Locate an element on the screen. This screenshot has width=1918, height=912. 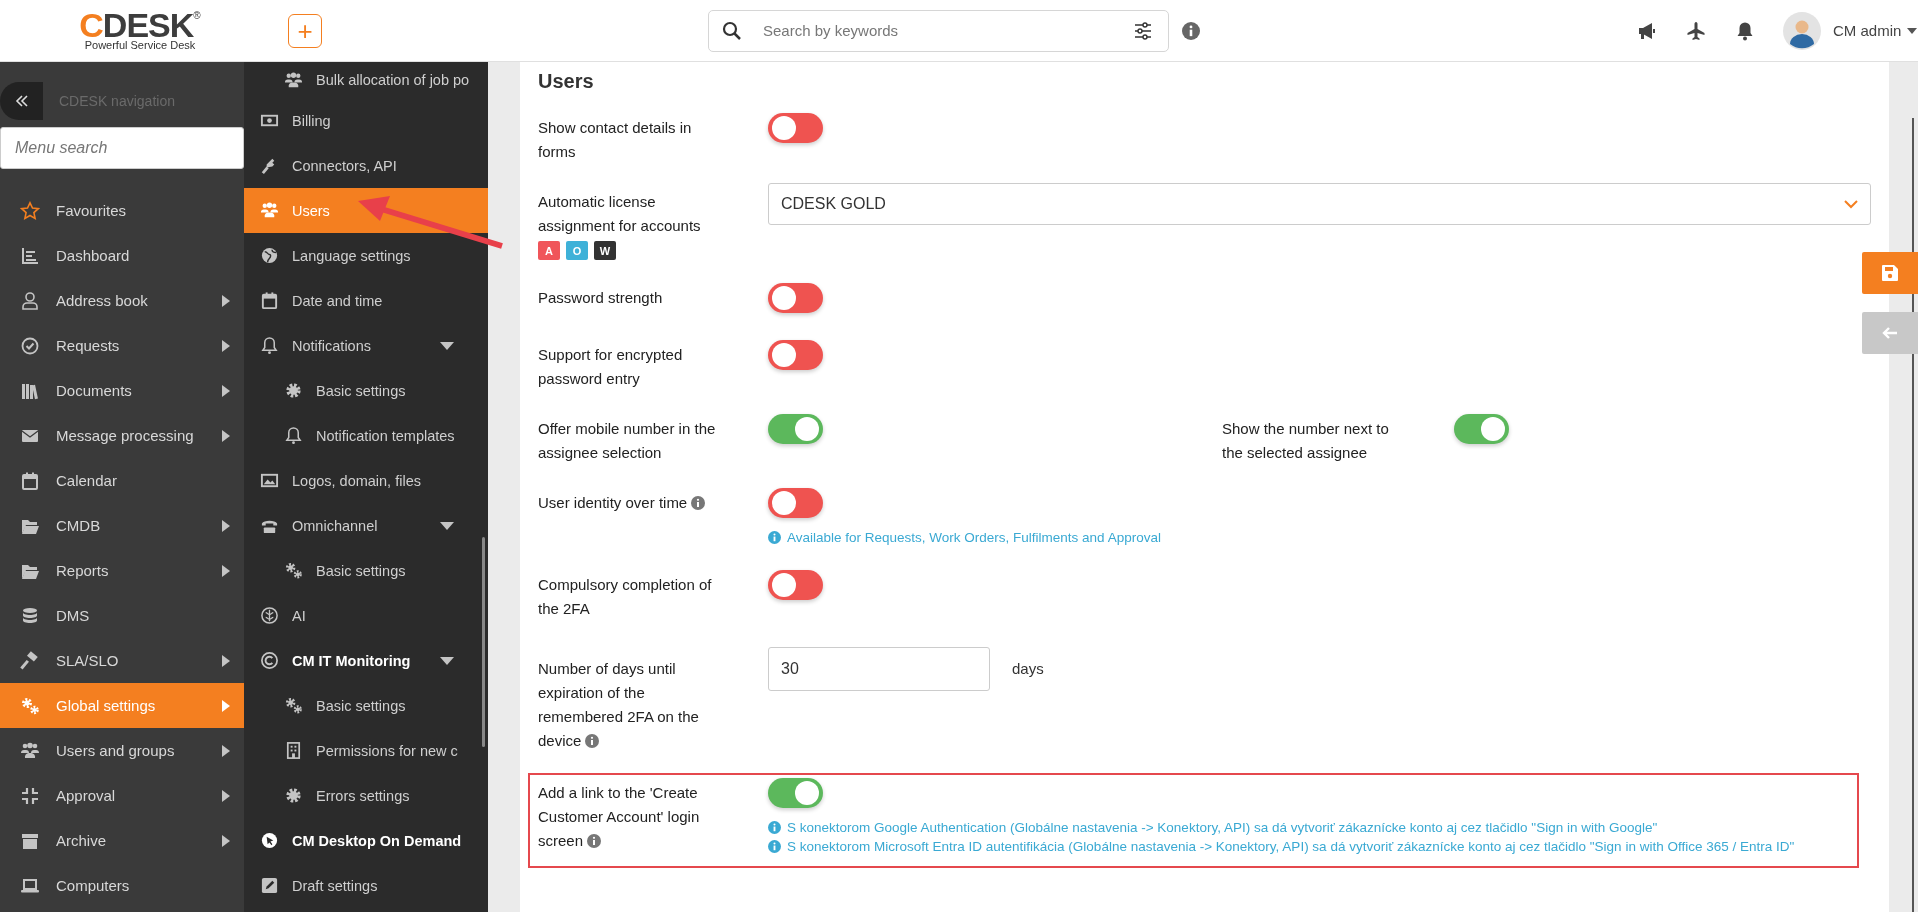
submenu-item: Notification templates is located at coordinates (366, 435).